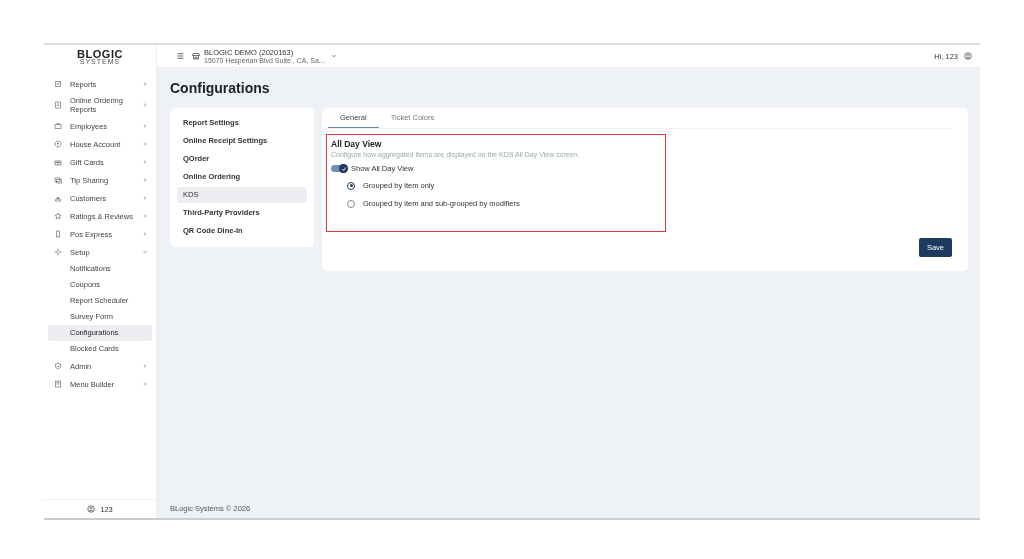 This screenshot has width=1024, height=559. I want to click on store-icon, so click(196, 56).